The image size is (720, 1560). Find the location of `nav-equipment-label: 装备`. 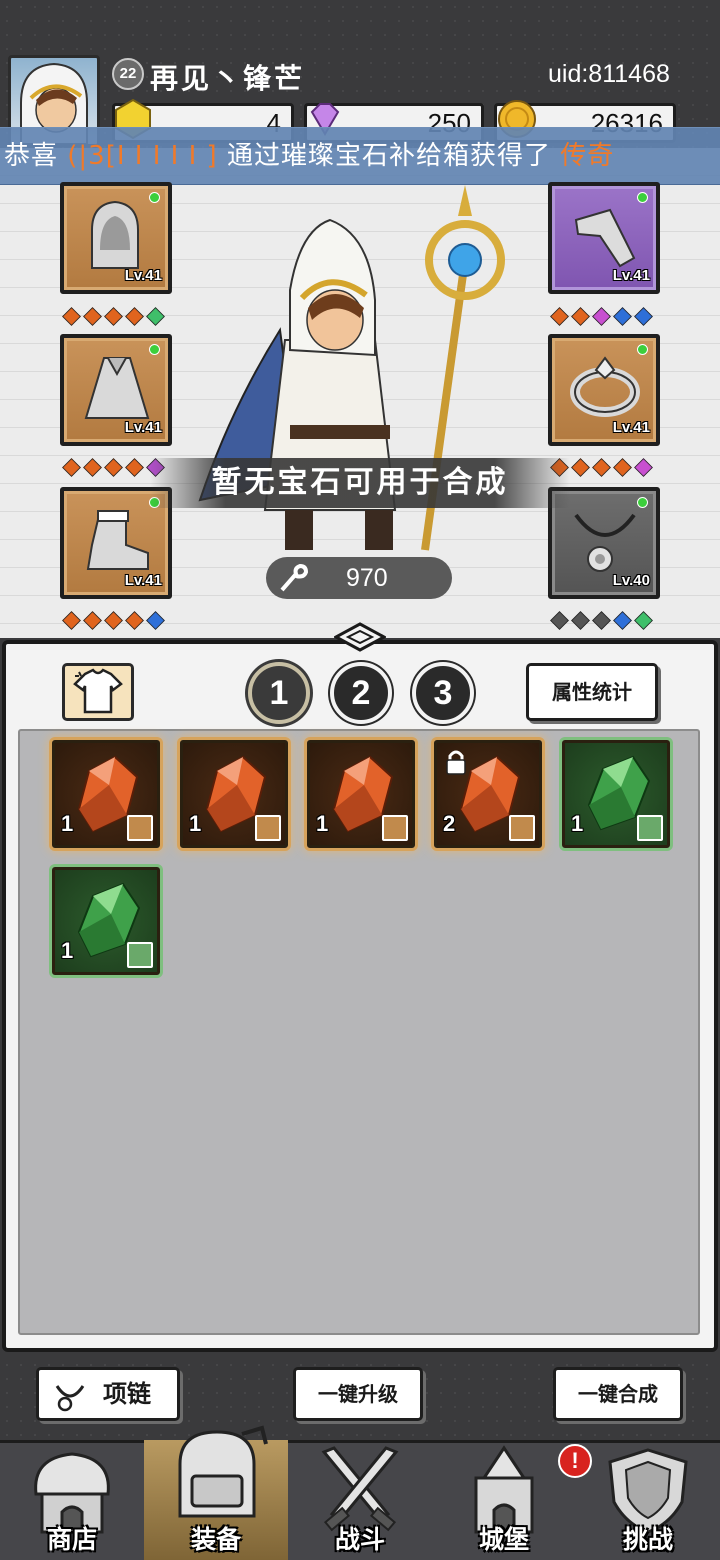

nav-equipment-label: 装备 is located at coordinates (215, 1539).